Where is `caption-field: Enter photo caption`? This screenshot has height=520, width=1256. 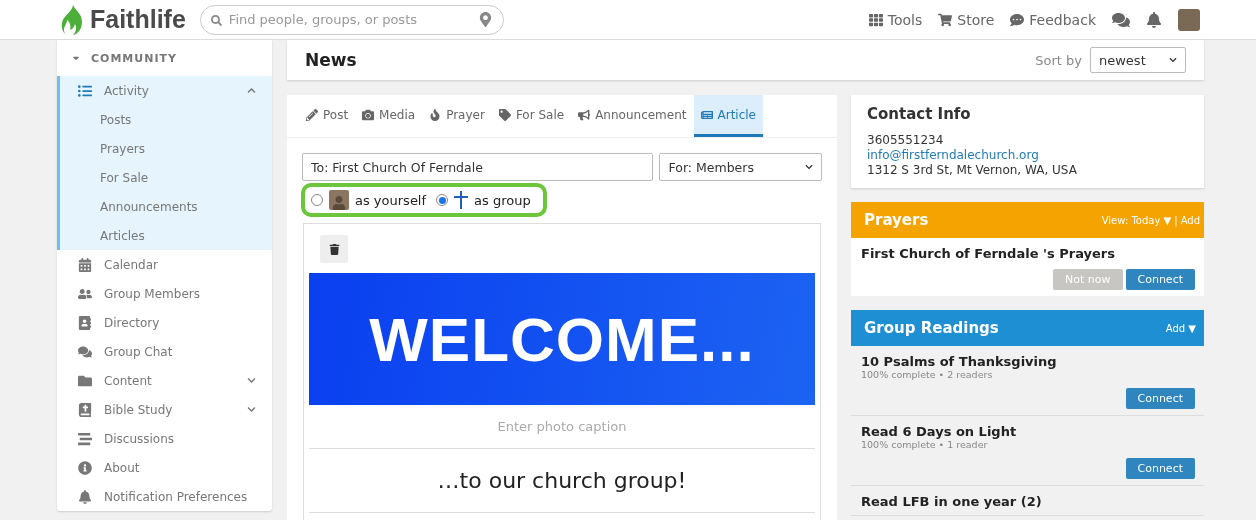 caption-field: Enter photo caption is located at coordinates (562, 427).